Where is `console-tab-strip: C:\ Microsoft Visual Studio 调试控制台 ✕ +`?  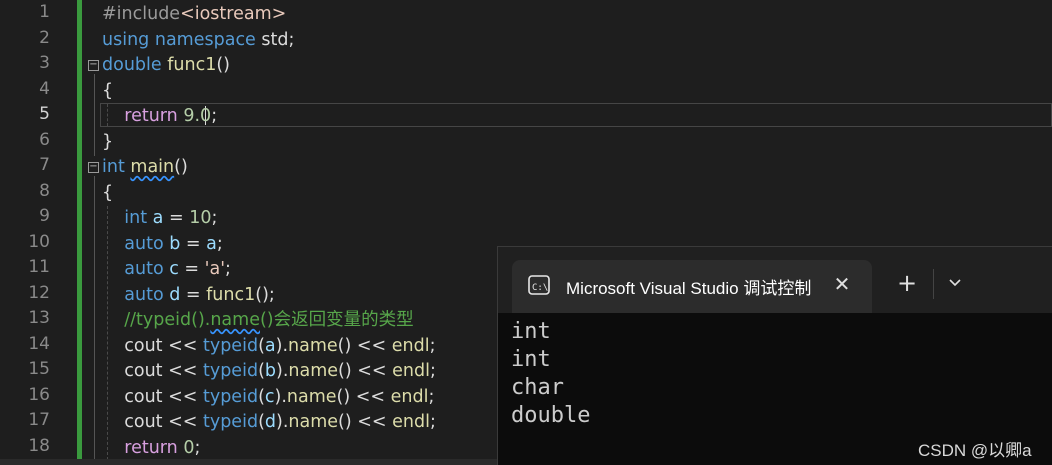 console-tab-strip: C:\ Microsoft Visual Studio 调试控制台 ✕ + is located at coordinates (775, 280).